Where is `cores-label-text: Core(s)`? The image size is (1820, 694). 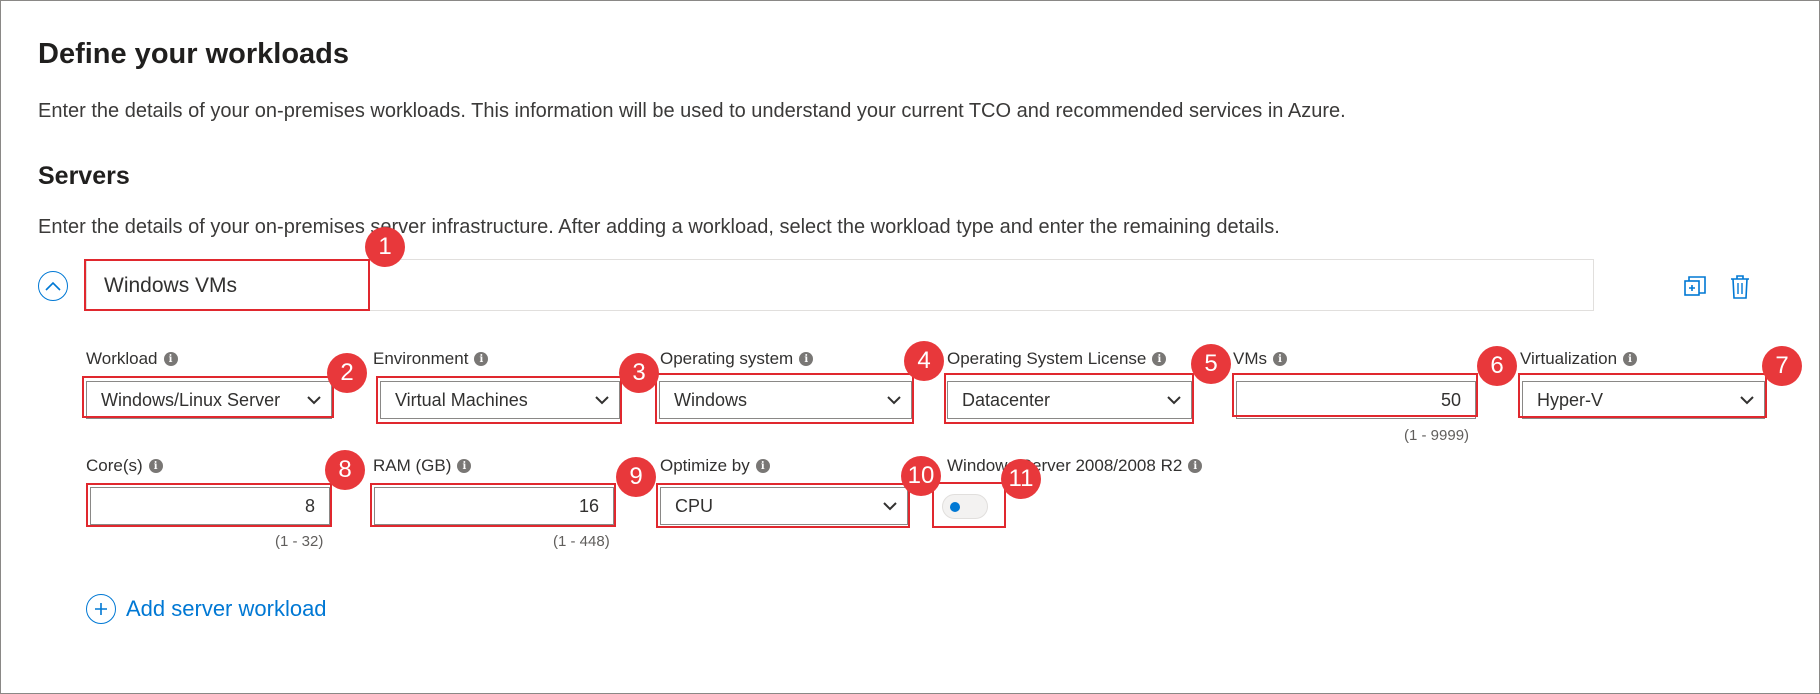 cores-label-text: Core(s) is located at coordinates (114, 465).